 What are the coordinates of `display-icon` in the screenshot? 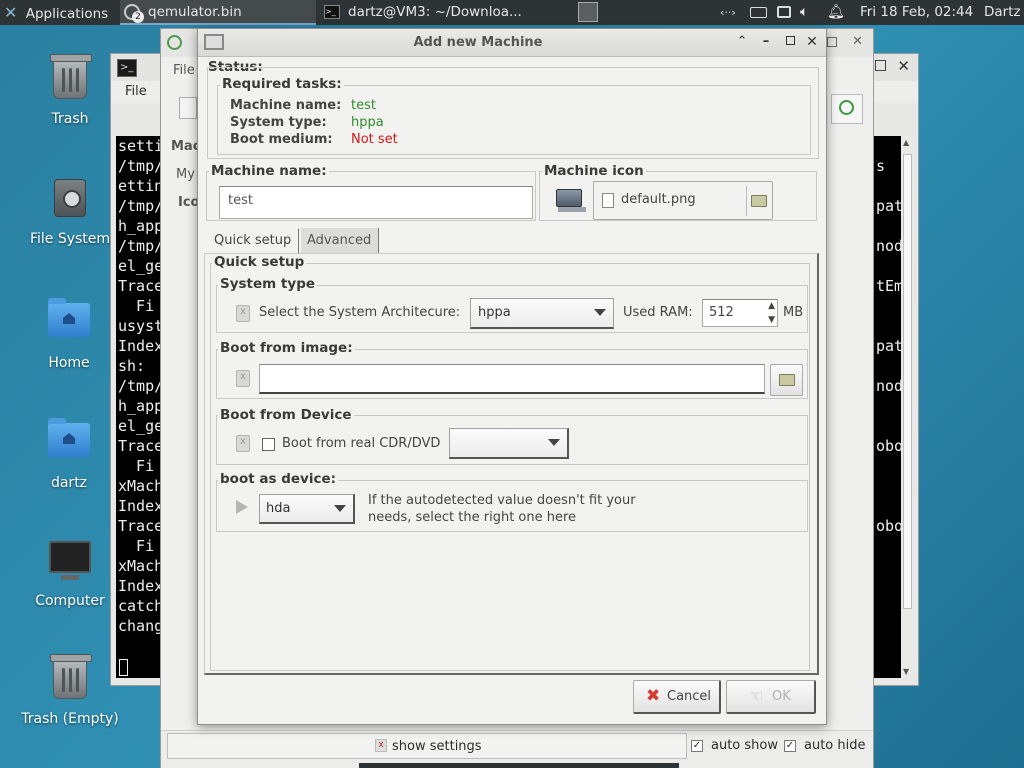 It's located at (785, 12).